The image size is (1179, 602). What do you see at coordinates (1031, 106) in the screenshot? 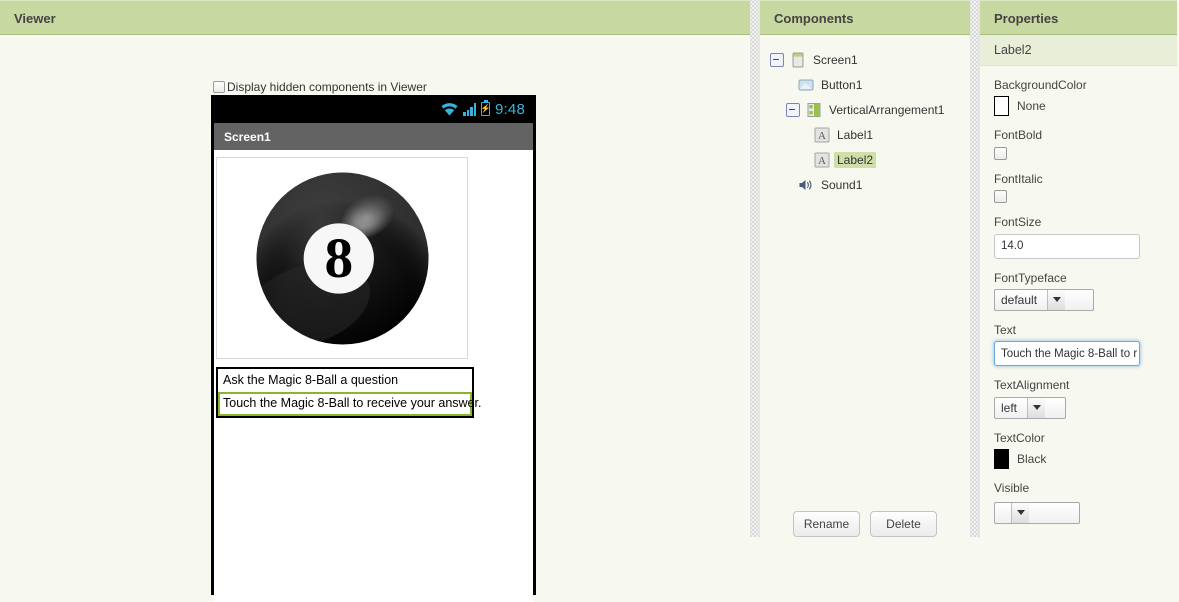
I see `backgroundcolor-value: None` at bounding box center [1031, 106].